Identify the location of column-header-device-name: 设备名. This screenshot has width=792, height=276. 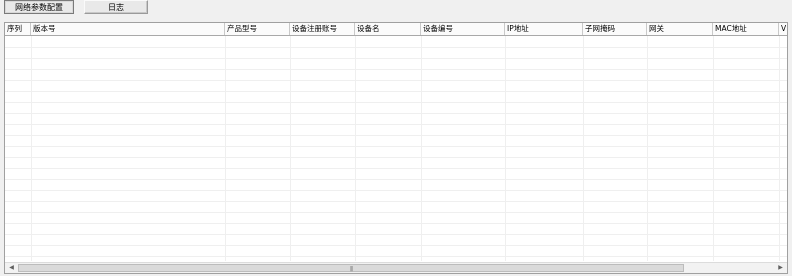
(388, 29).